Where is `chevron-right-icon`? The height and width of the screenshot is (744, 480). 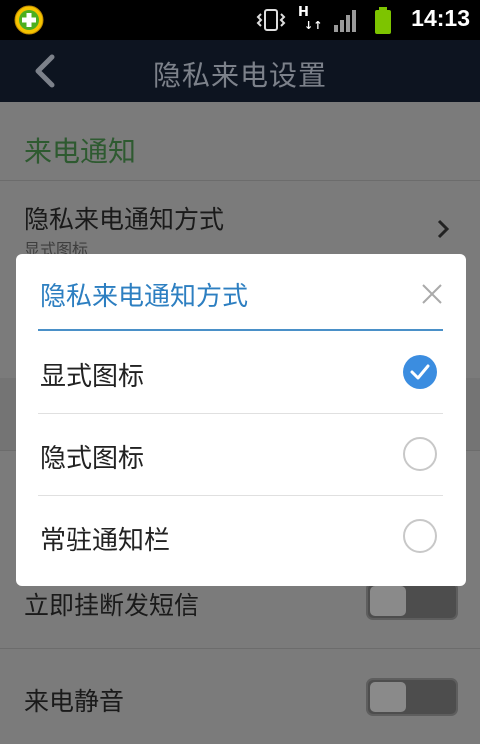
chevron-right-icon is located at coordinates (443, 229).